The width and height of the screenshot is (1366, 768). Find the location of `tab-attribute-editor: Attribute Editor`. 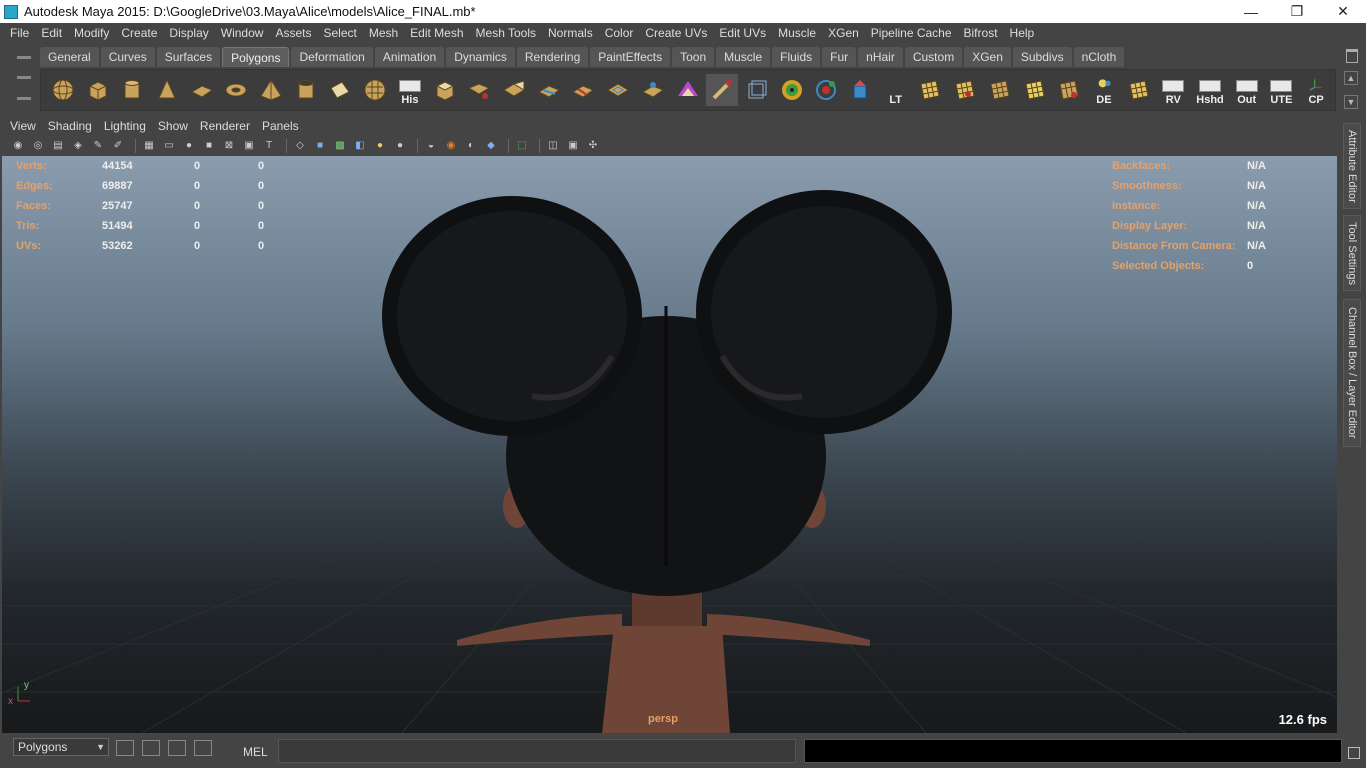

tab-attribute-editor: Attribute Editor is located at coordinates (1352, 166).